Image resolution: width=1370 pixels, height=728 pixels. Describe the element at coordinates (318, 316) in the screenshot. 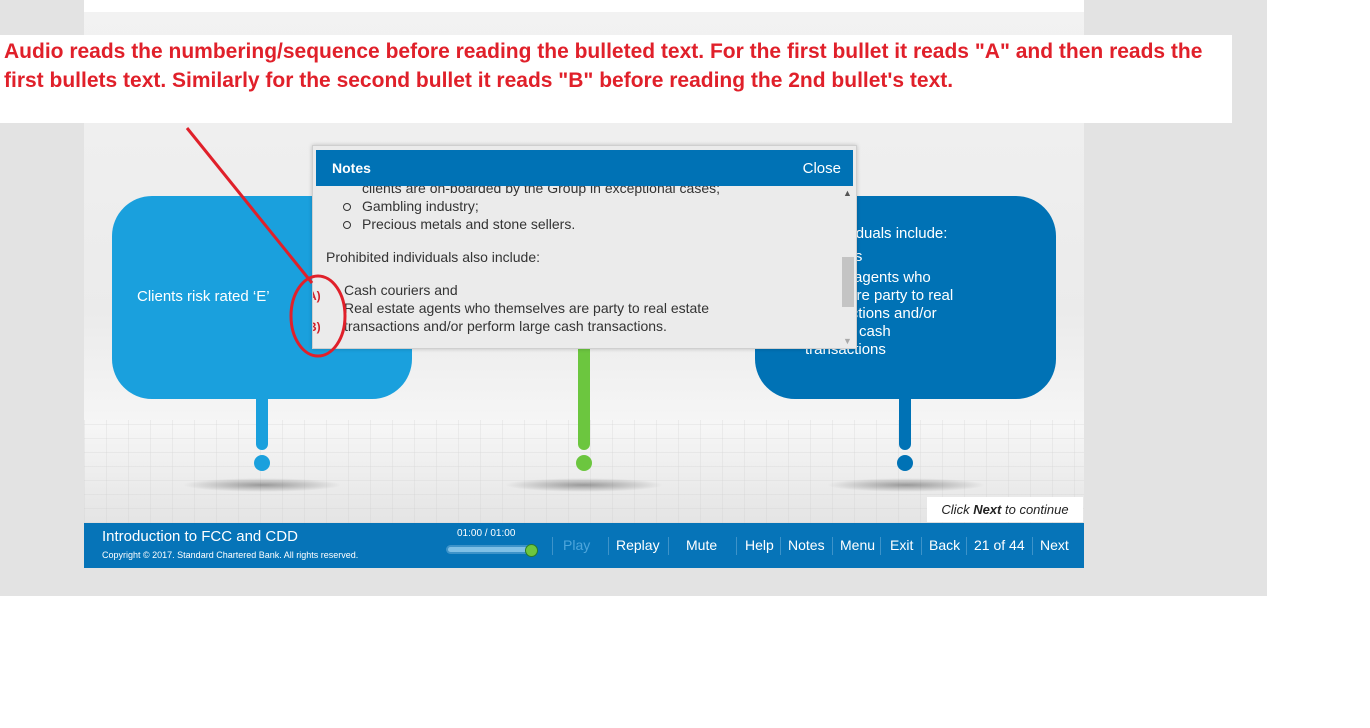

I see `annotation-circle` at that location.